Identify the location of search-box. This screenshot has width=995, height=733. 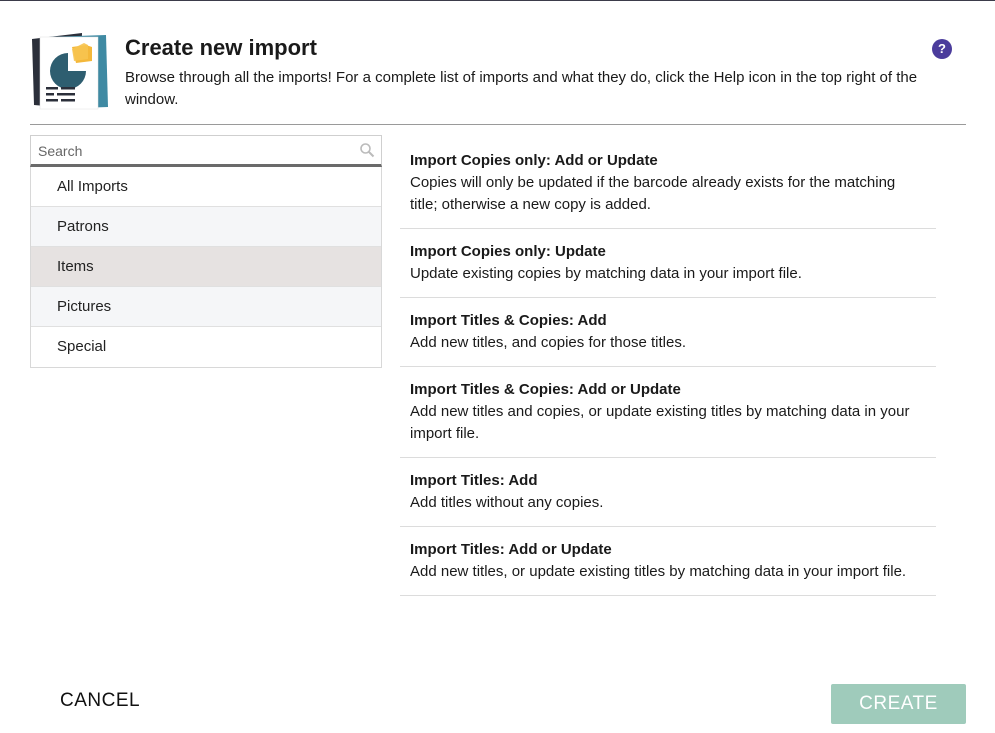
(206, 151).